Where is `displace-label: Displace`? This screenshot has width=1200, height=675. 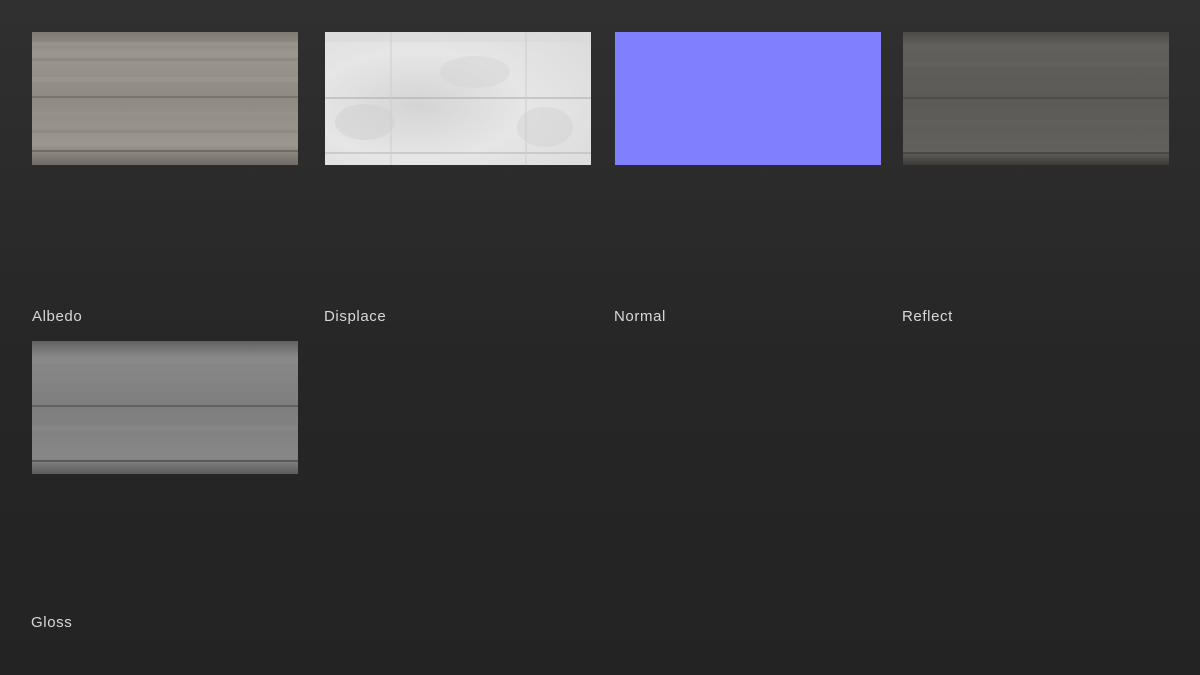 displace-label: Displace is located at coordinates (355, 316).